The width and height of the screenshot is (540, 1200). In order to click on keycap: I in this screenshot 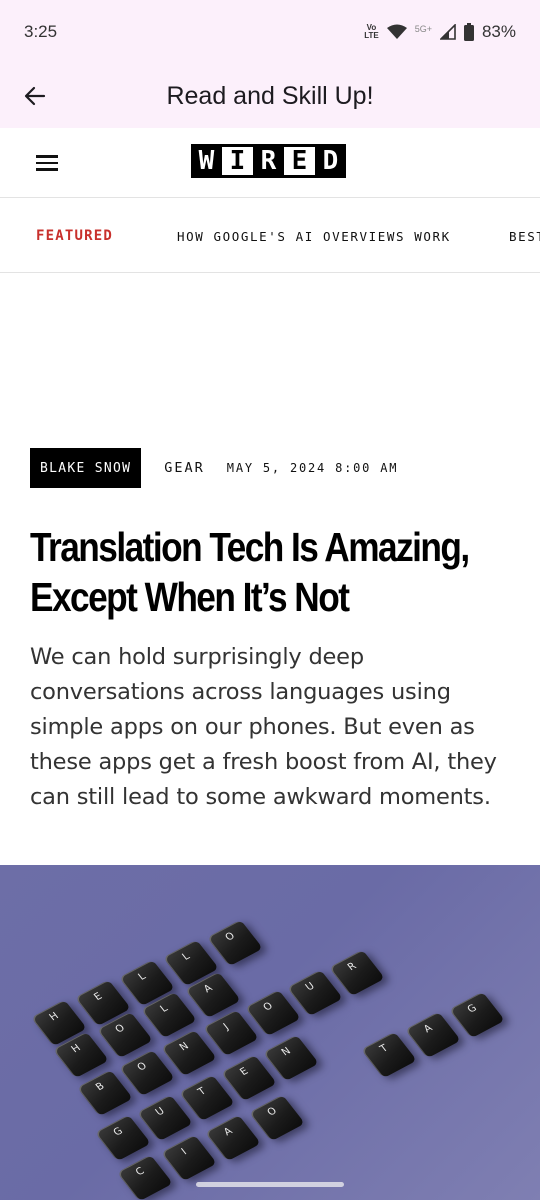, I will do `click(189, 1158)`.